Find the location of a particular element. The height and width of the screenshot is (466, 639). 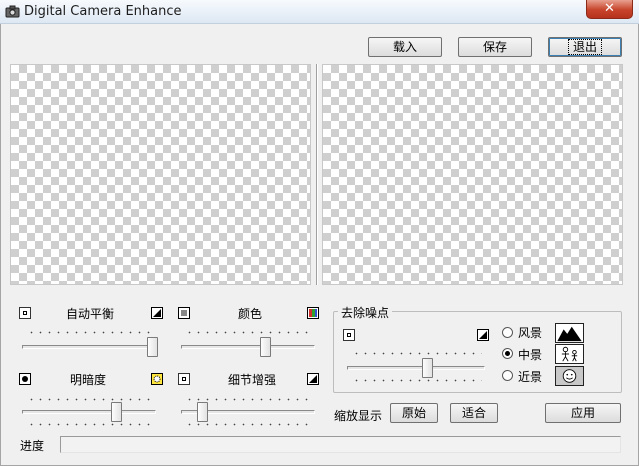

exit-button: 退出 is located at coordinates (585, 47).